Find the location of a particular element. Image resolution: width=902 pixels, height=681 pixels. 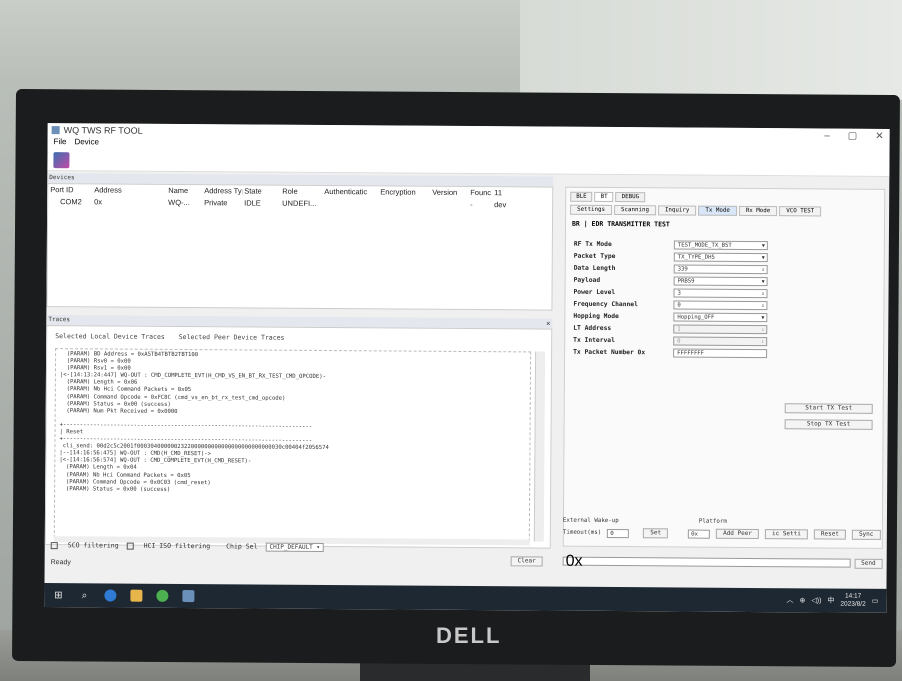

field-value: PRBS9 is located at coordinates (686, 281).